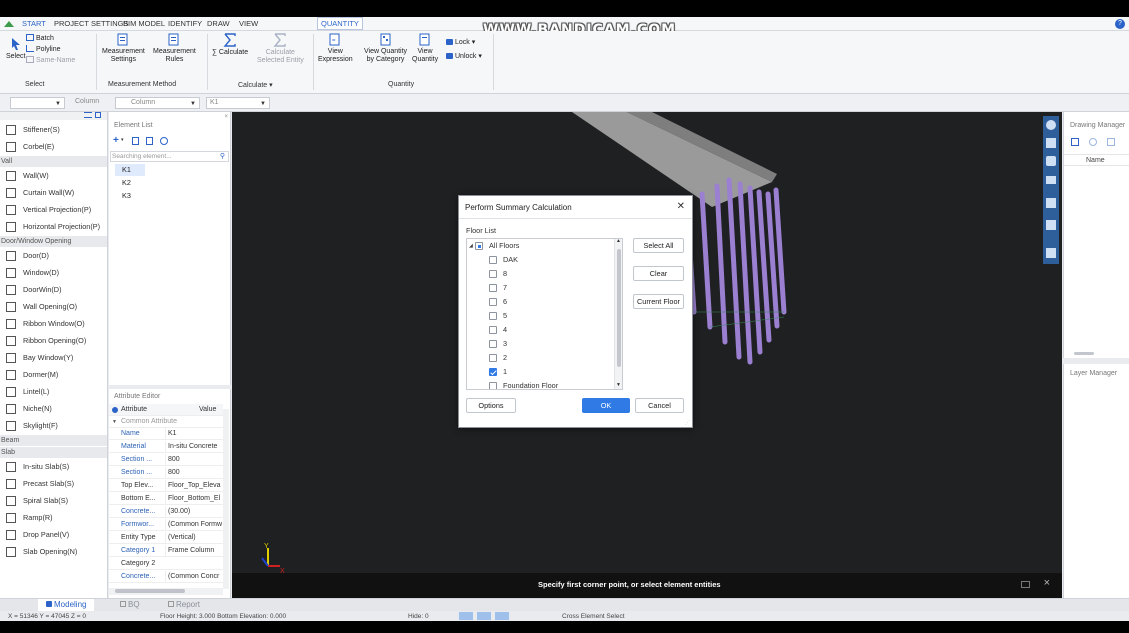  Describe the element at coordinates (471, 246) in the screenshot. I see `expand-icon: ◢` at that location.